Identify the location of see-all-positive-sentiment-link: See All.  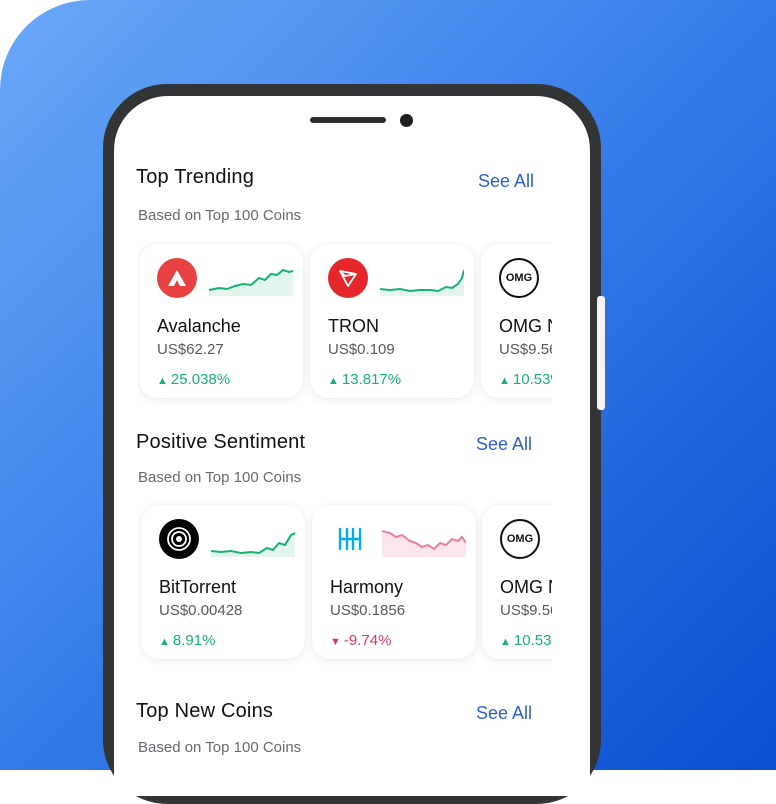
(504, 444).